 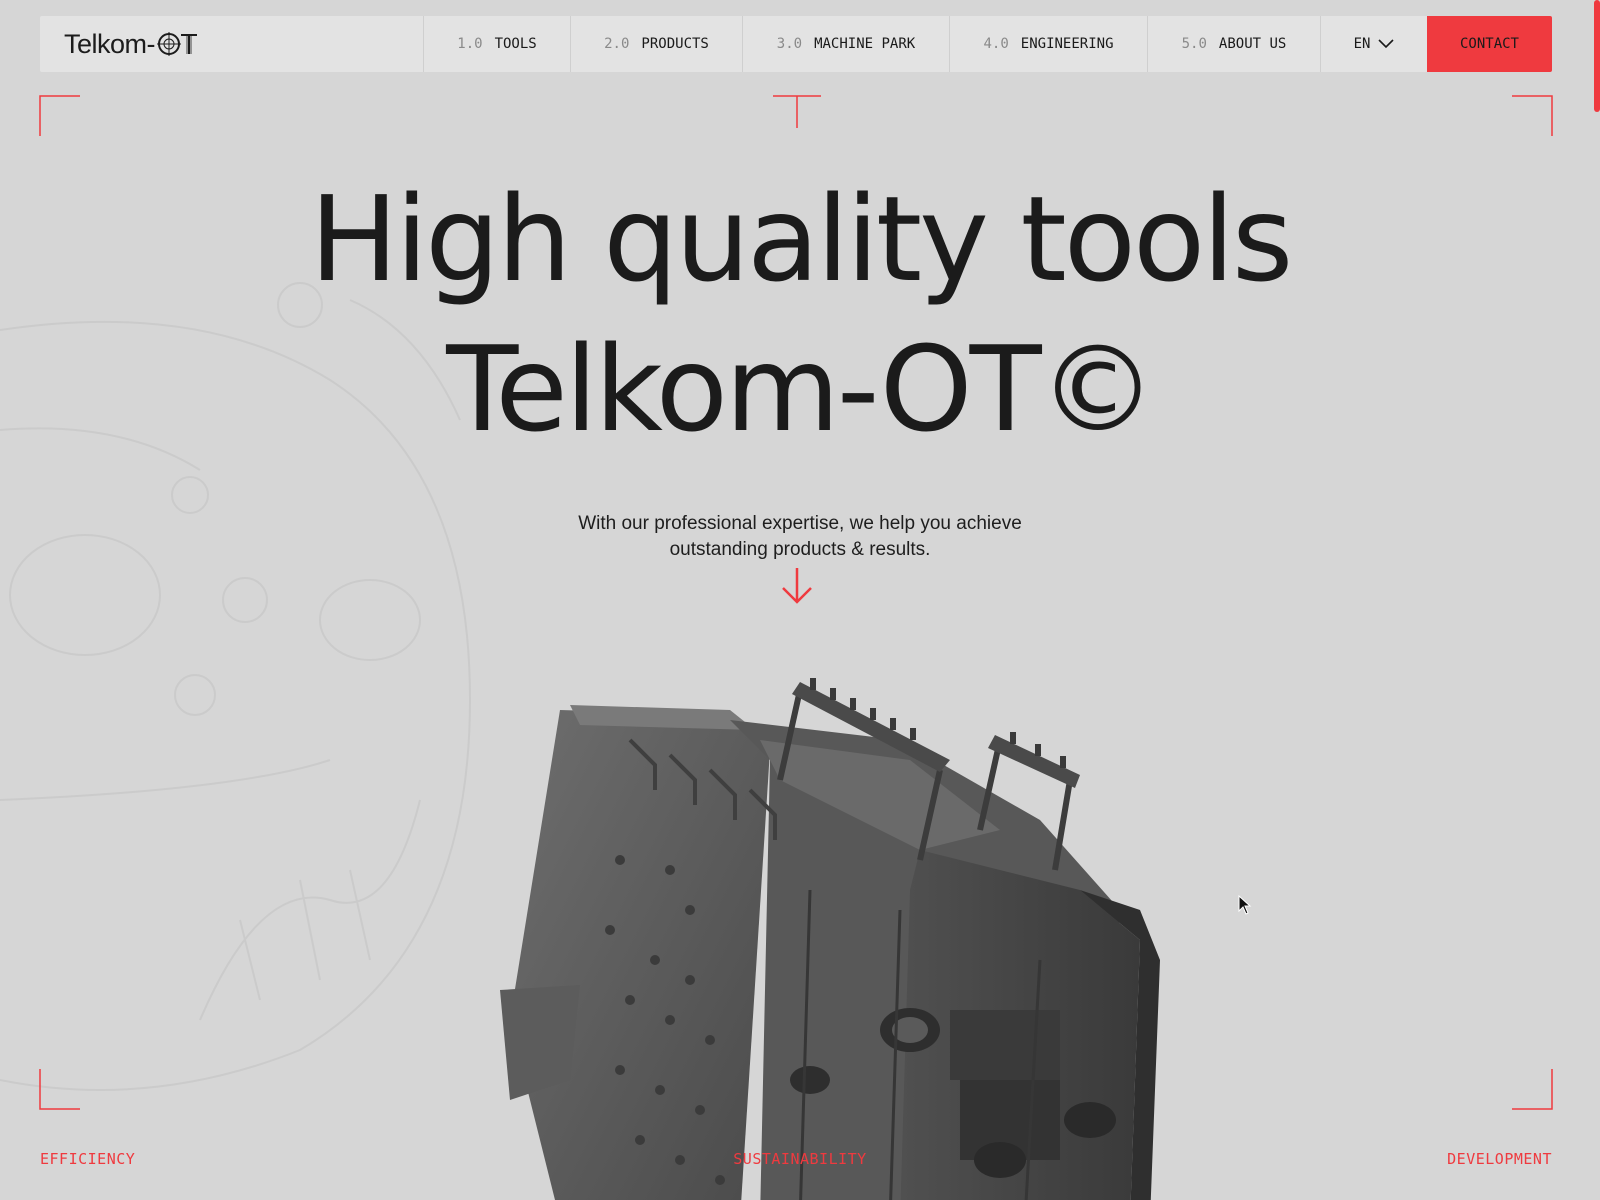 I want to click on frame-corner-bottom-right, so click(x=1532, y=1089).